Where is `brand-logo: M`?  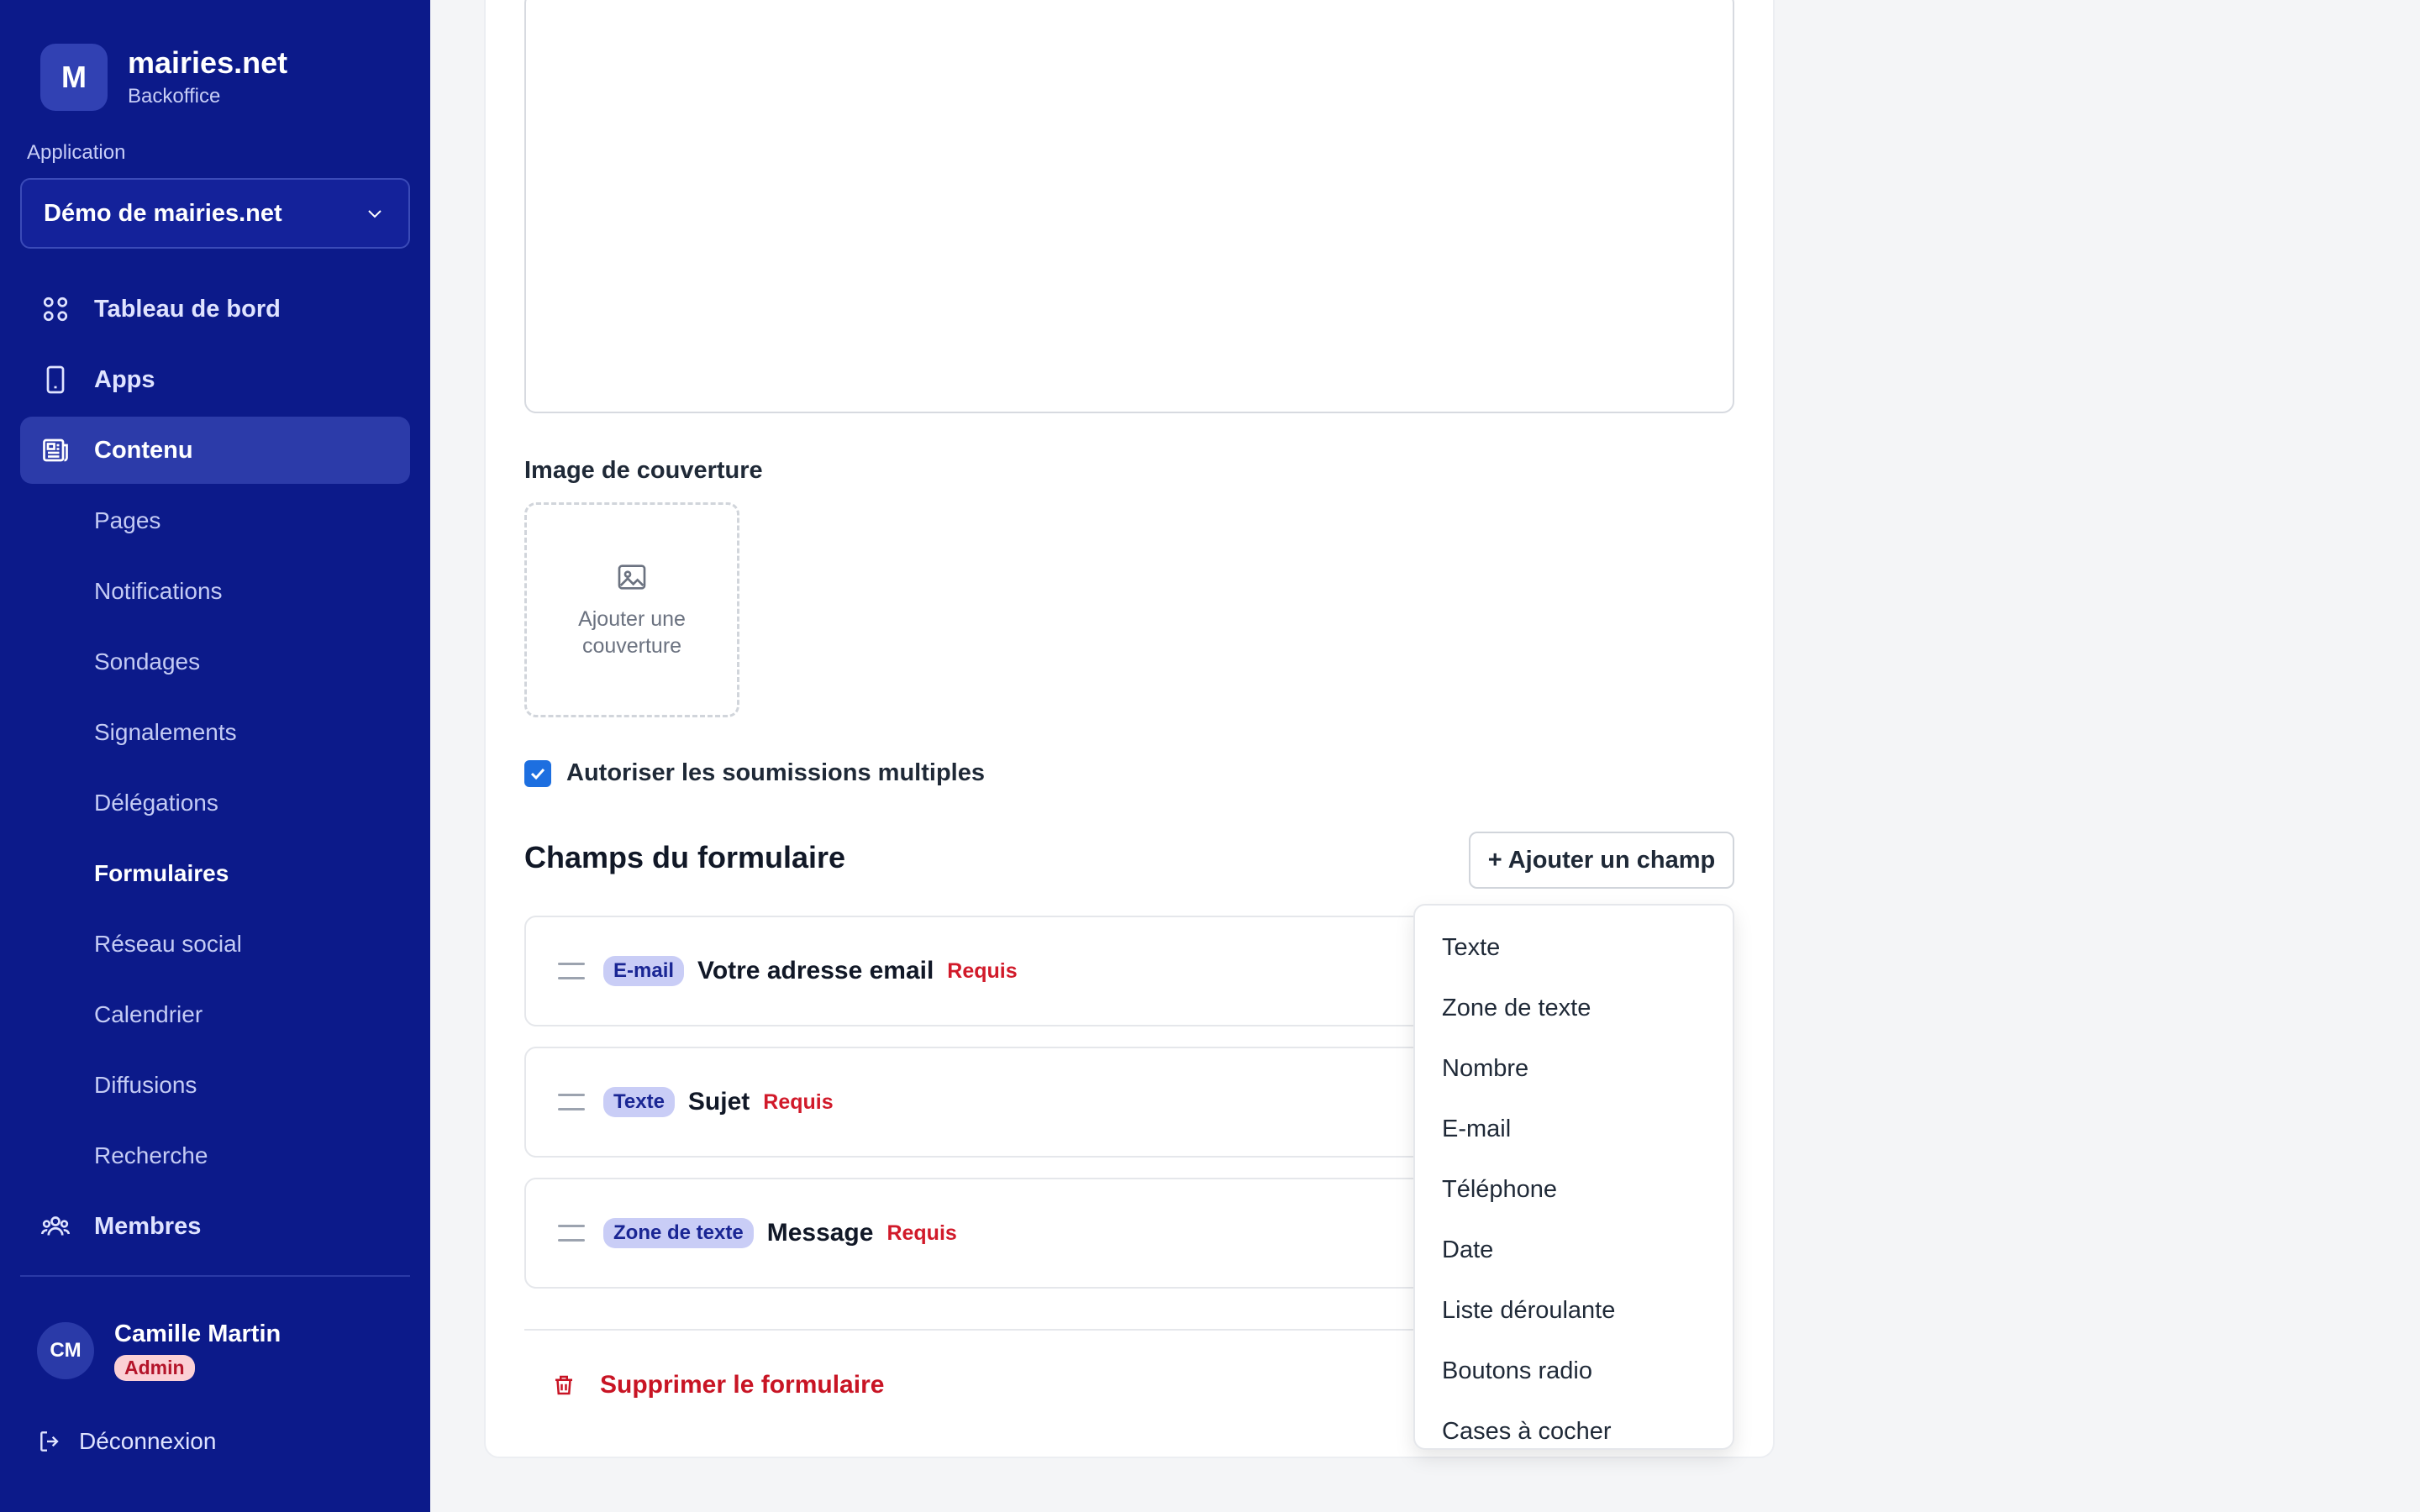
brand-logo: M is located at coordinates (74, 77).